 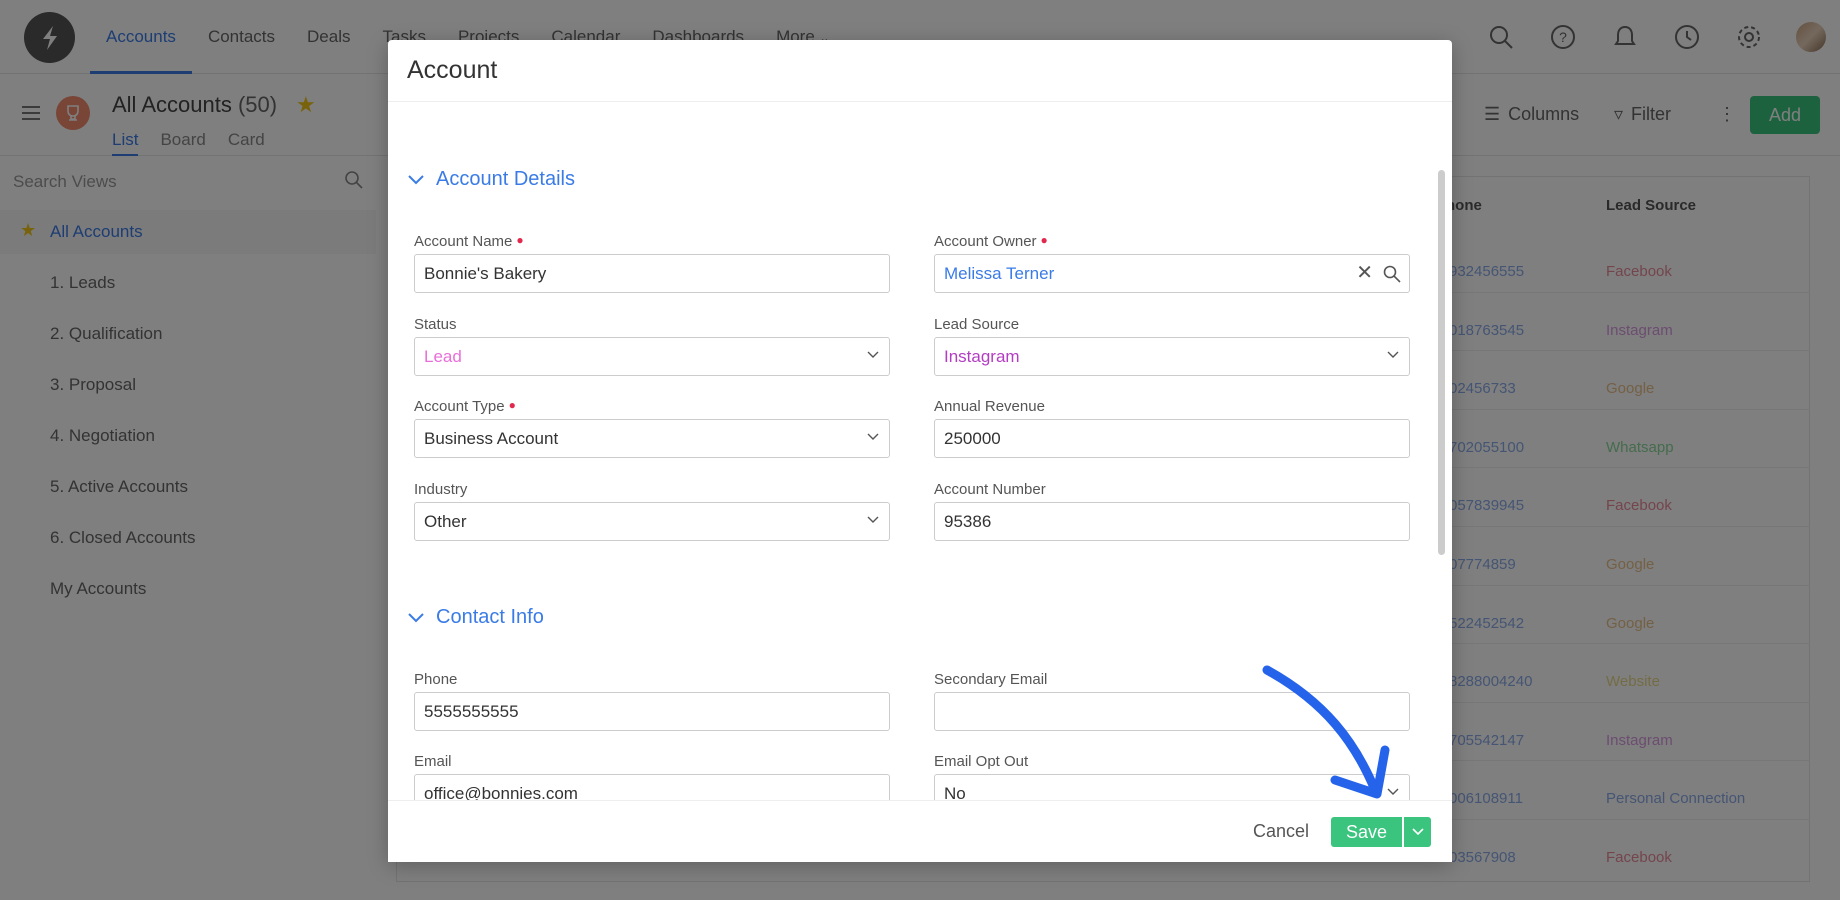 What do you see at coordinates (445, 521) in the screenshot?
I see `industry-value: Other` at bounding box center [445, 521].